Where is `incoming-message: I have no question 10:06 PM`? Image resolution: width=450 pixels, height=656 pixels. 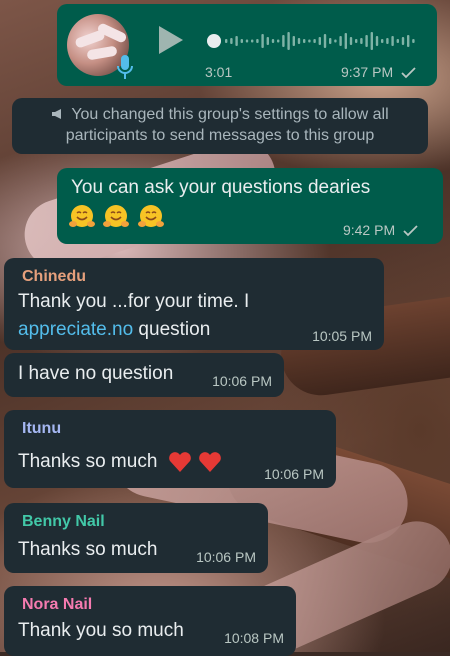
incoming-message: I have no question 10:06 PM is located at coordinates (144, 375).